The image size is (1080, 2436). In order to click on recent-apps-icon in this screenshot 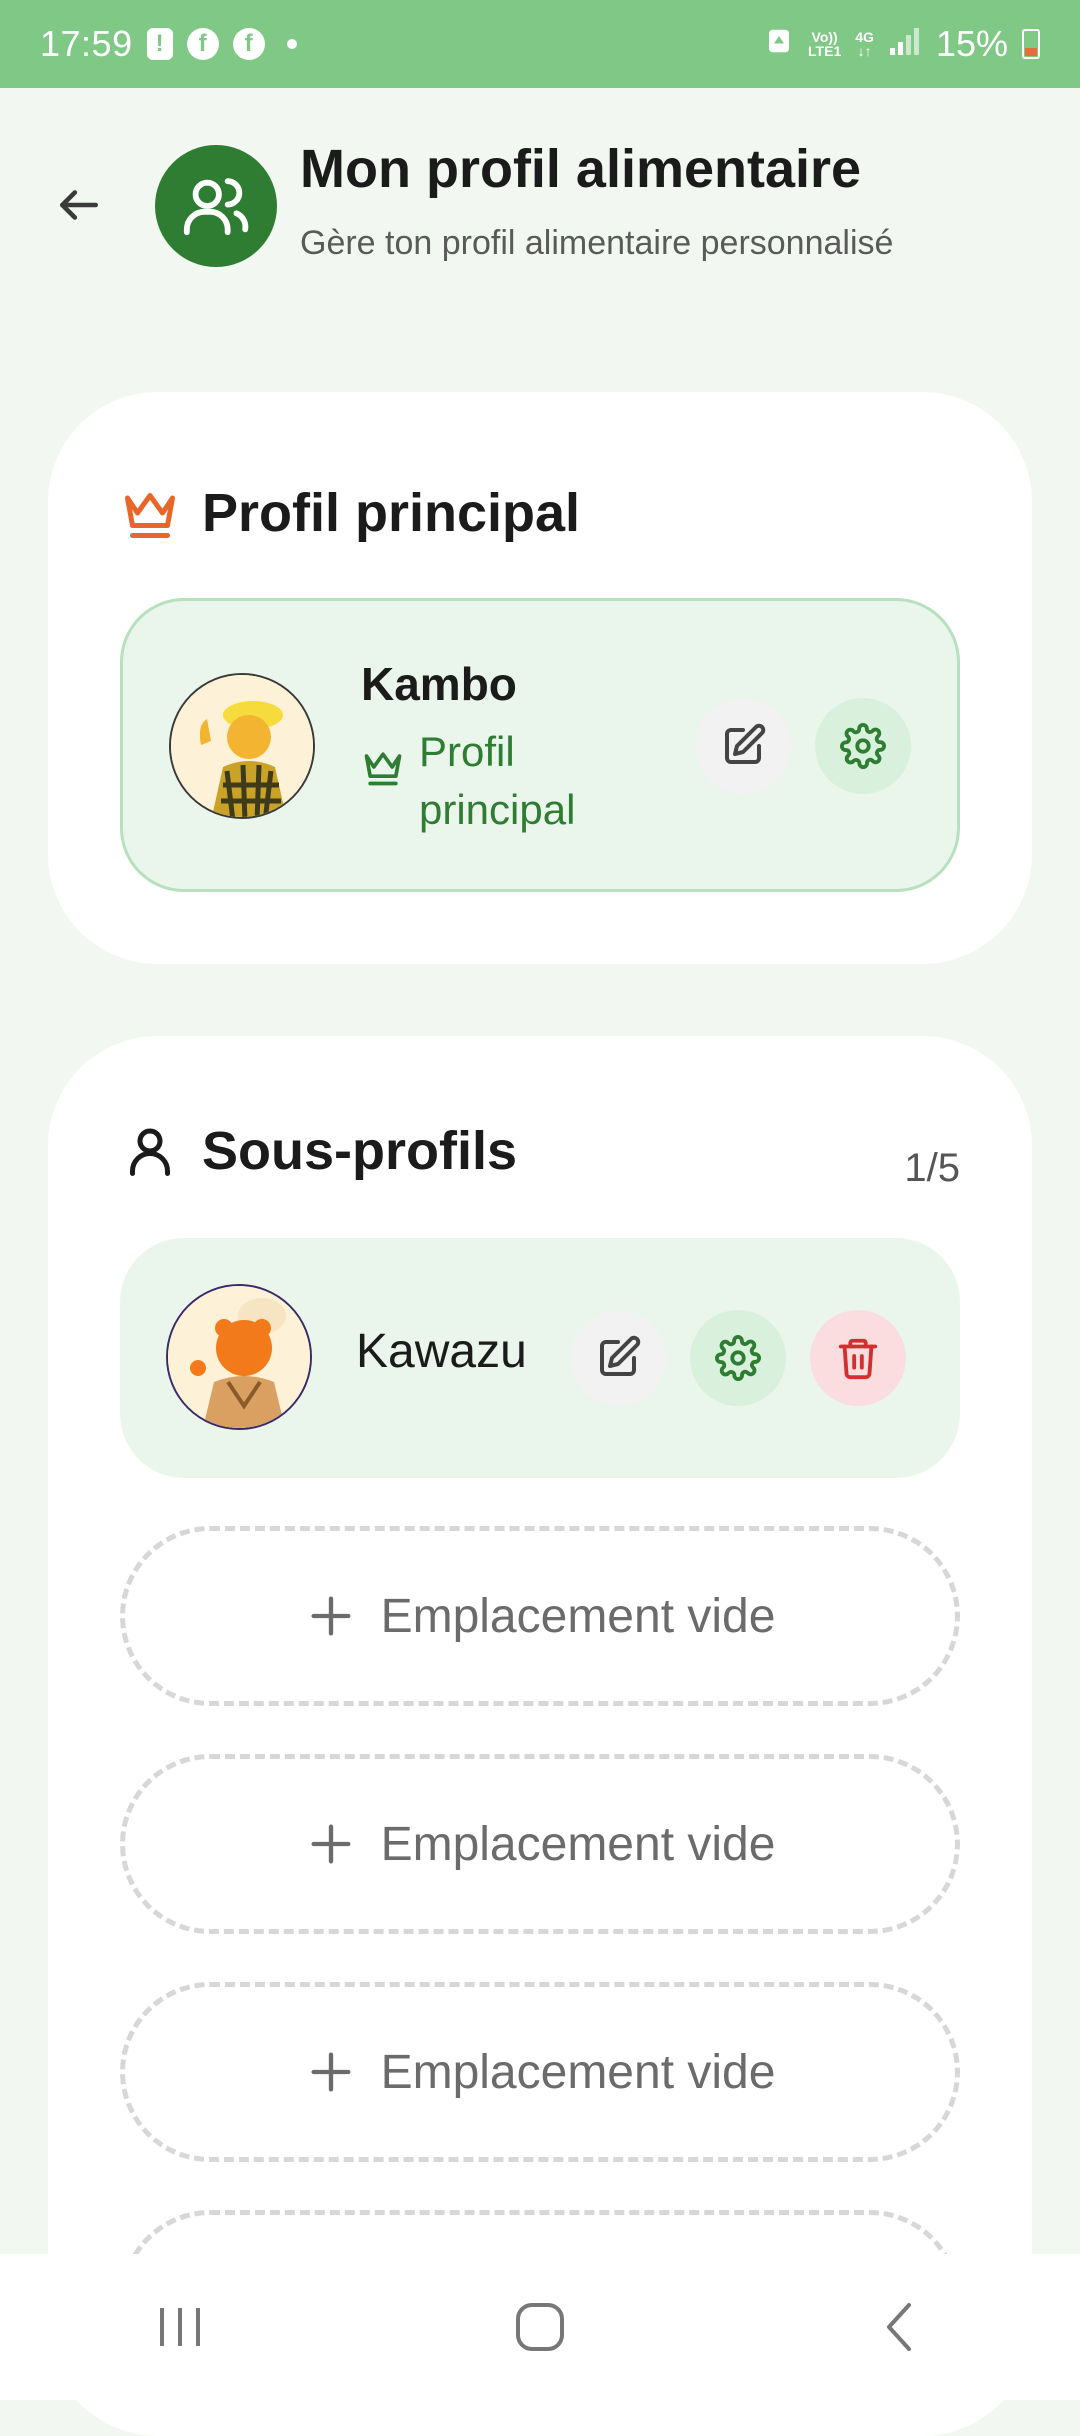, I will do `click(180, 2327)`.